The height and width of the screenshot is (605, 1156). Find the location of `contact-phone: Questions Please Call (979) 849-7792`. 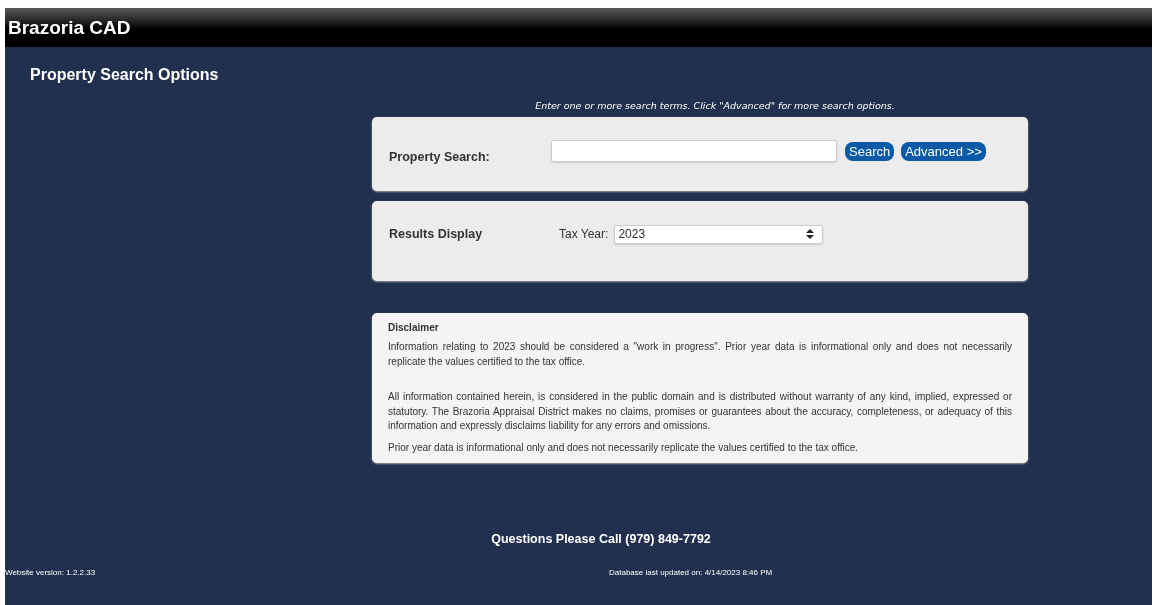

contact-phone: Questions Please Call (979) 849-7792 is located at coordinates (601, 539).